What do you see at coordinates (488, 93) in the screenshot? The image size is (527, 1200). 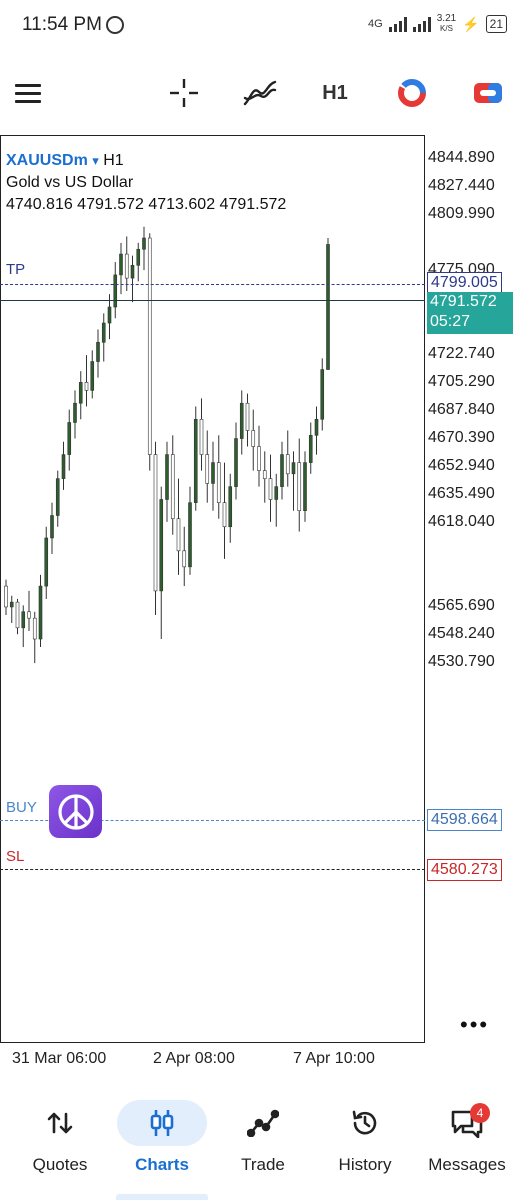 I see `objects-icon` at bounding box center [488, 93].